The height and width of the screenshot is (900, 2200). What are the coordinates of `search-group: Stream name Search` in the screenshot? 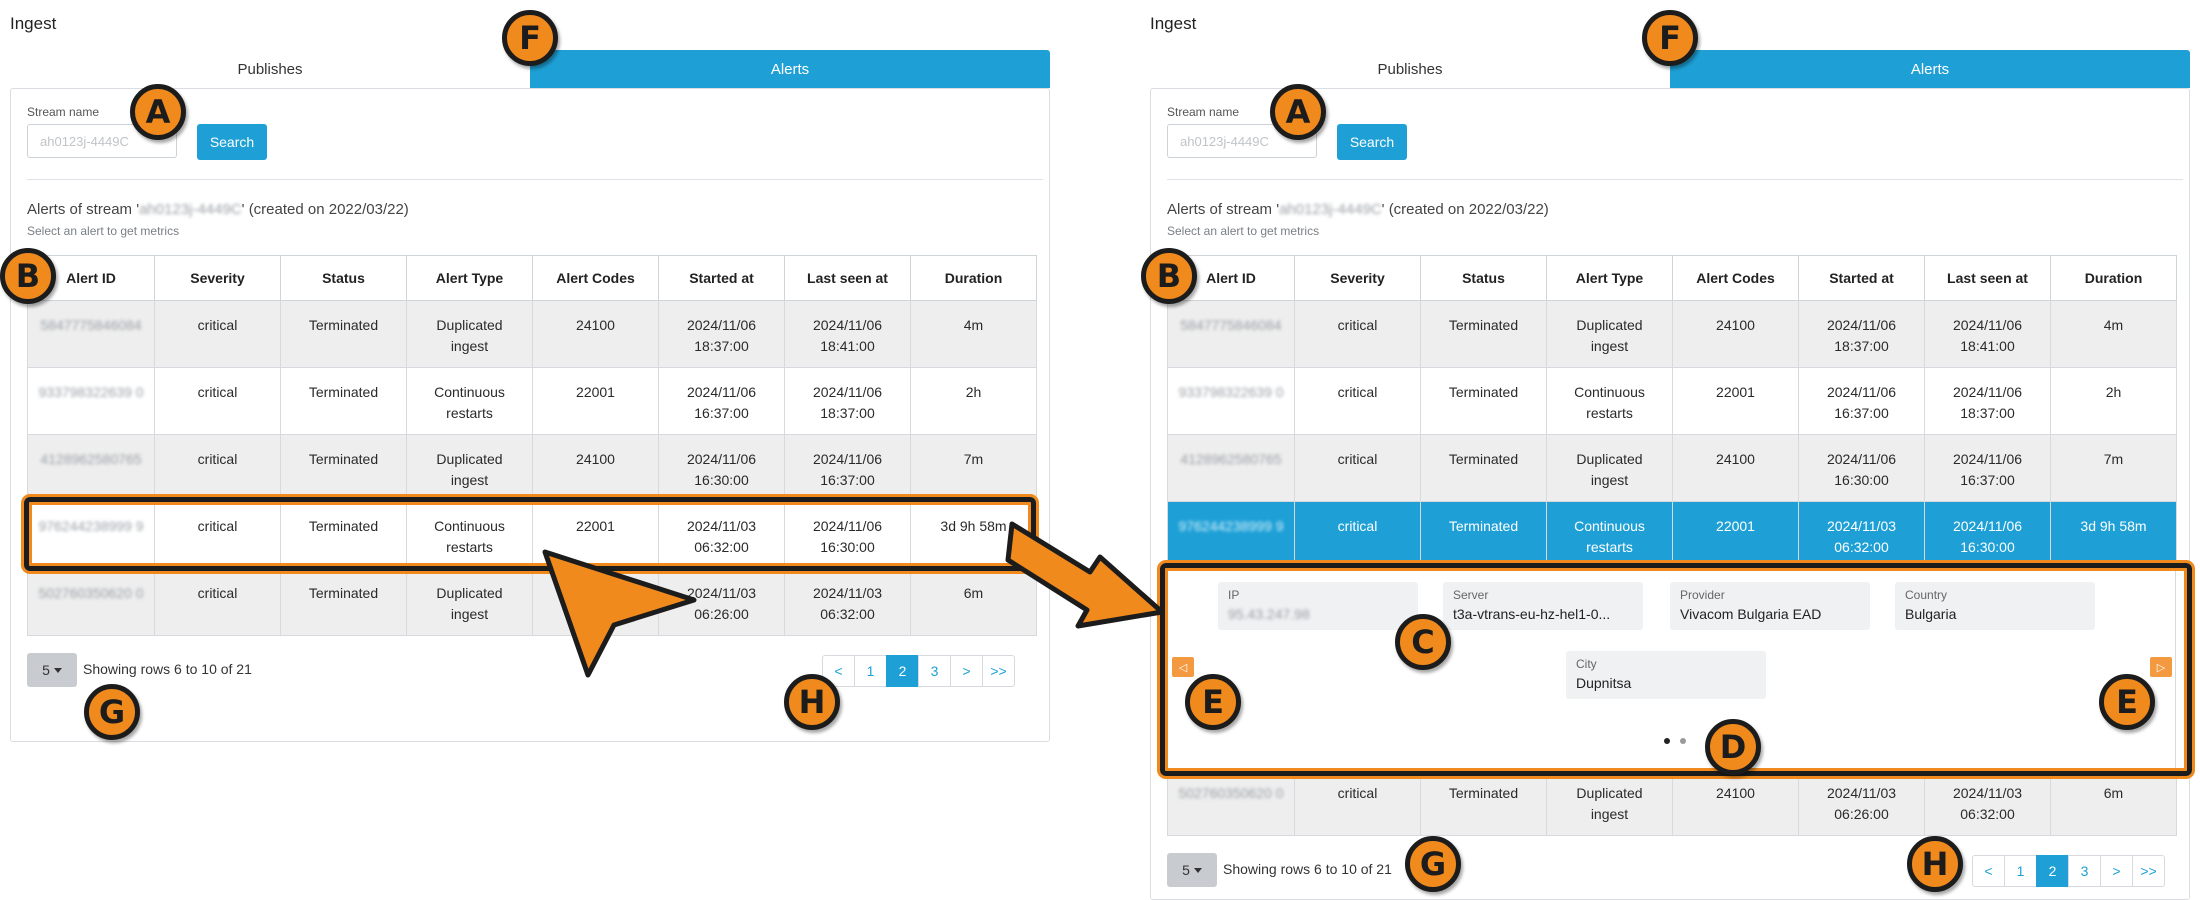 It's located at (147, 132).